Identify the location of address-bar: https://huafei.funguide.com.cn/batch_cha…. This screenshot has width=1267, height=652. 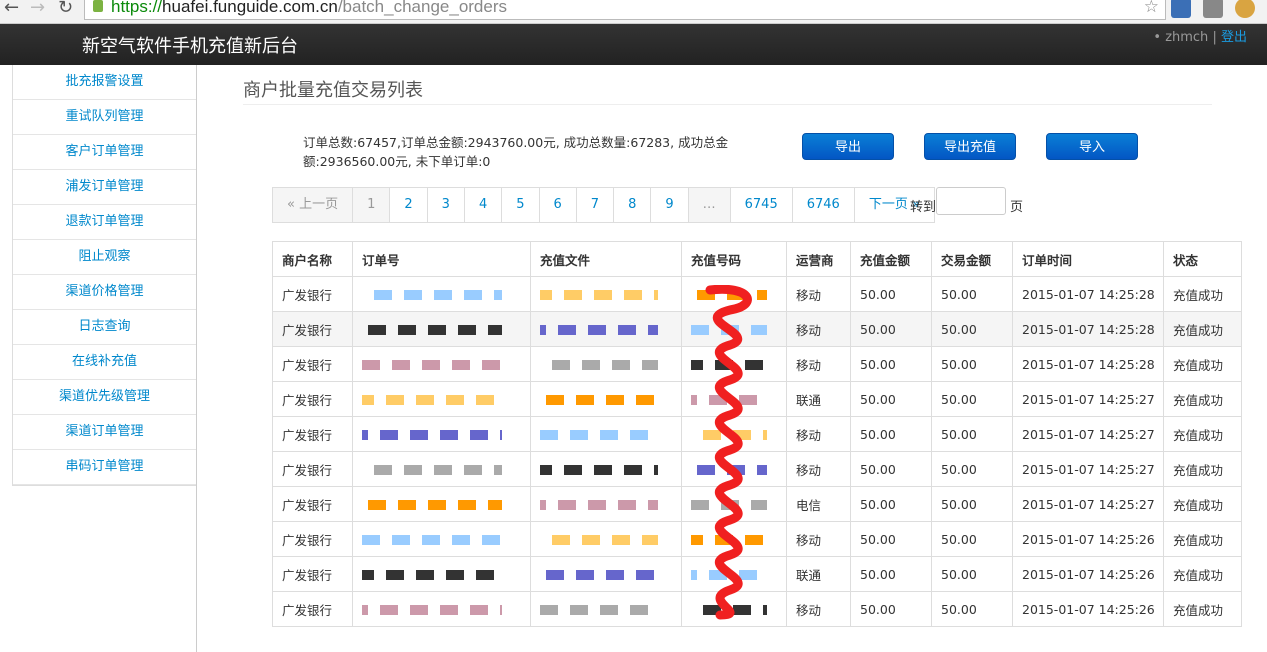
(625, 10).